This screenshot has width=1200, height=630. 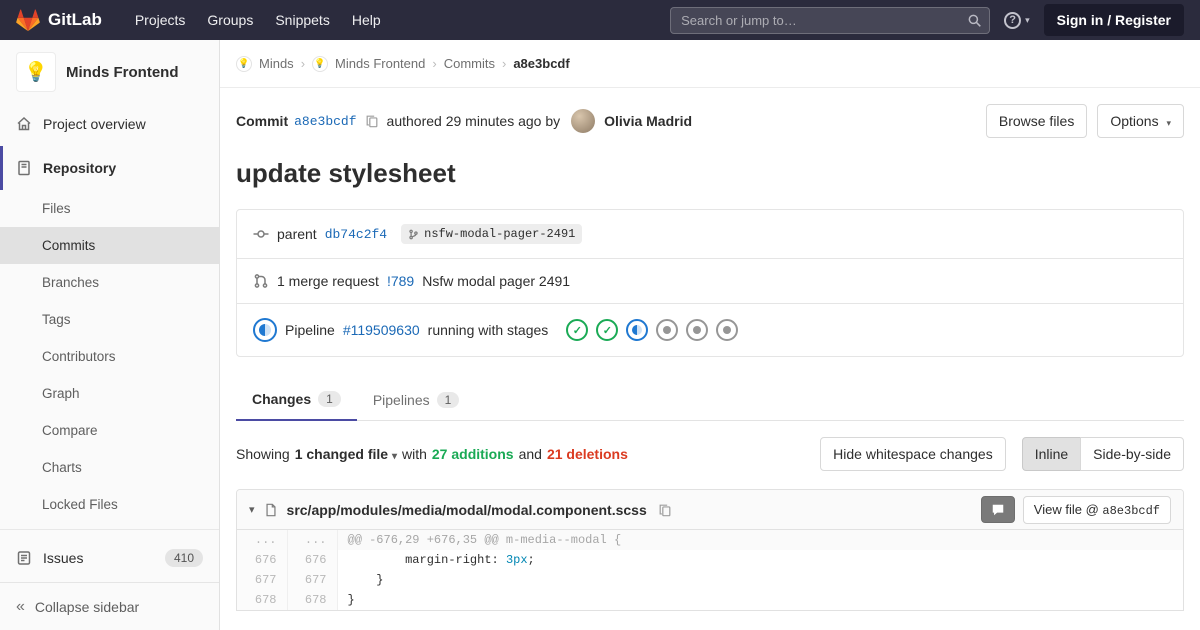 I want to click on with-label: with, so click(x=414, y=454).